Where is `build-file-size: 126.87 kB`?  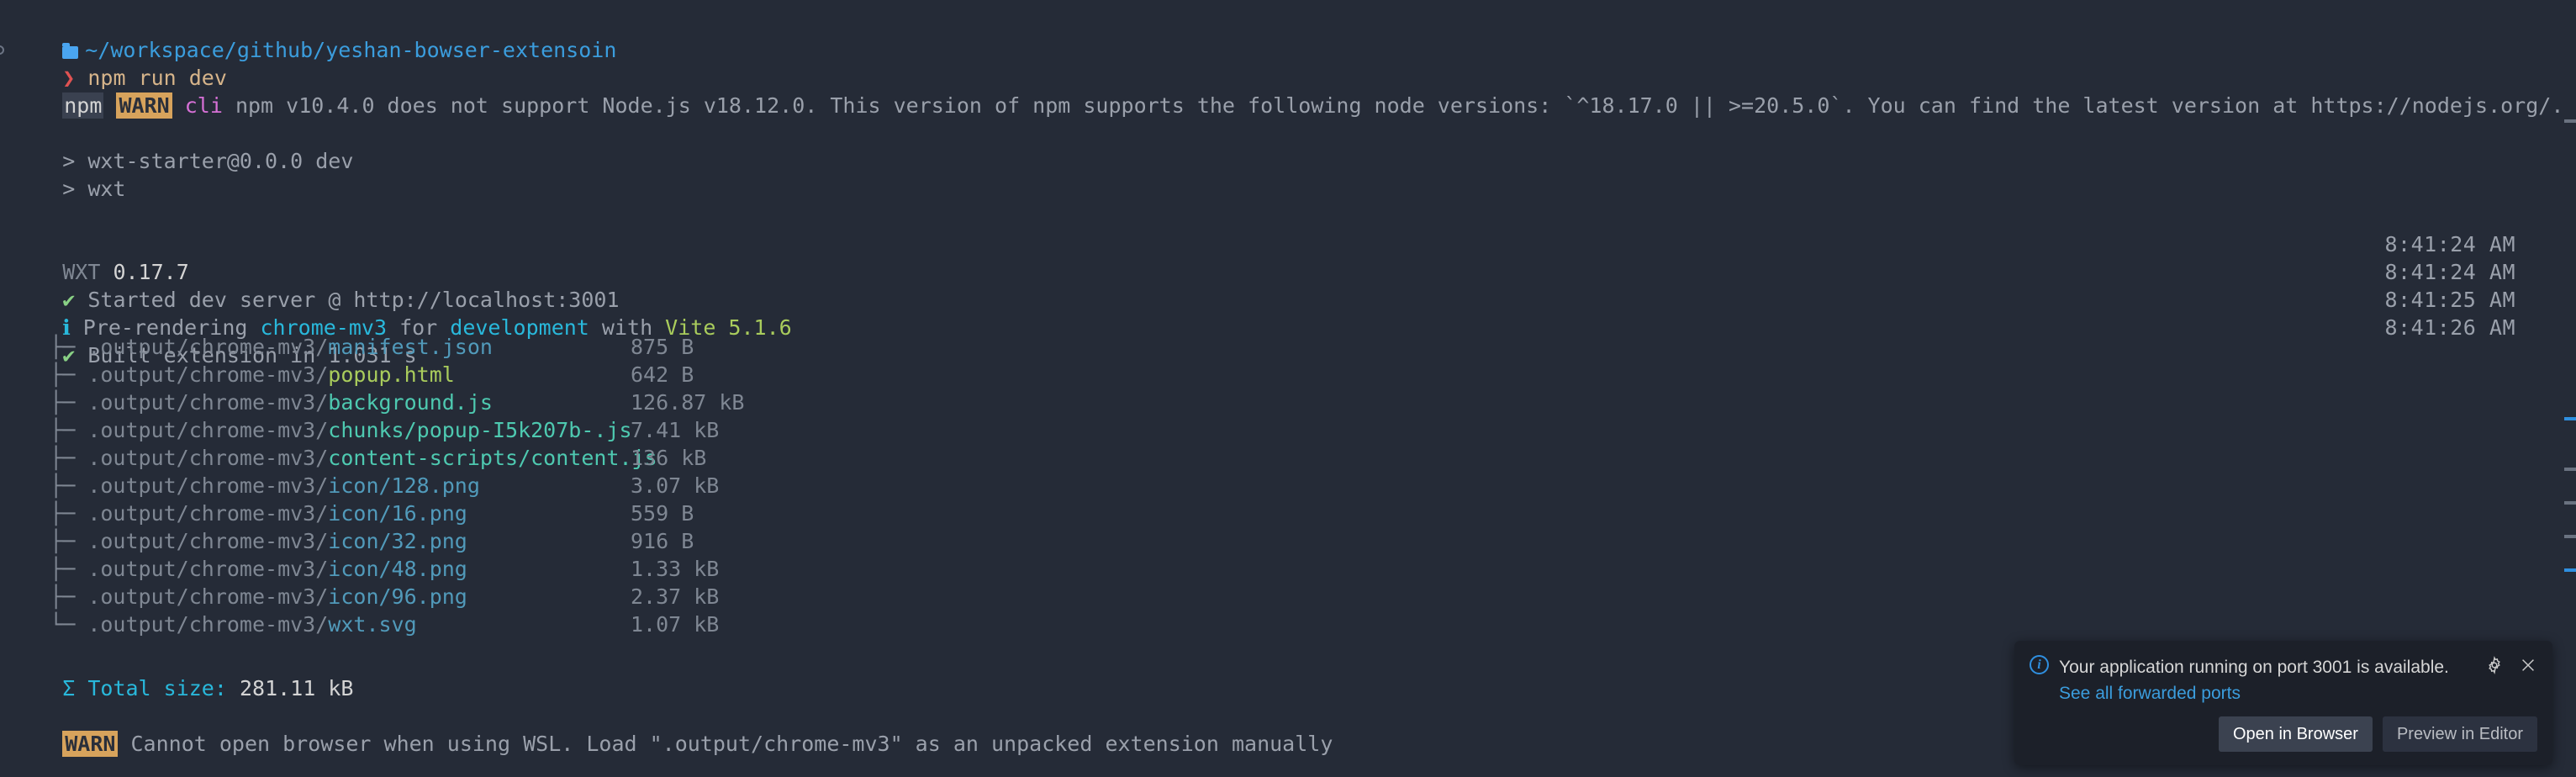 build-file-size: 126.87 kB is located at coordinates (688, 403).